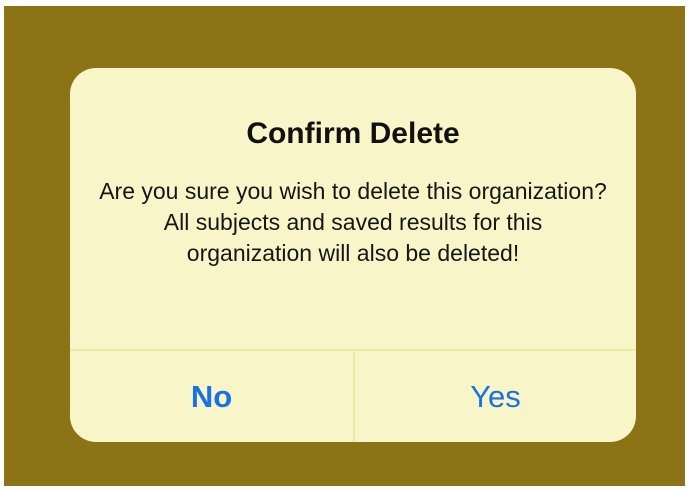  What do you see at coordinates (211, 396) in the screenshot?
I see `no-button: No` at bounding box center [211, 396].